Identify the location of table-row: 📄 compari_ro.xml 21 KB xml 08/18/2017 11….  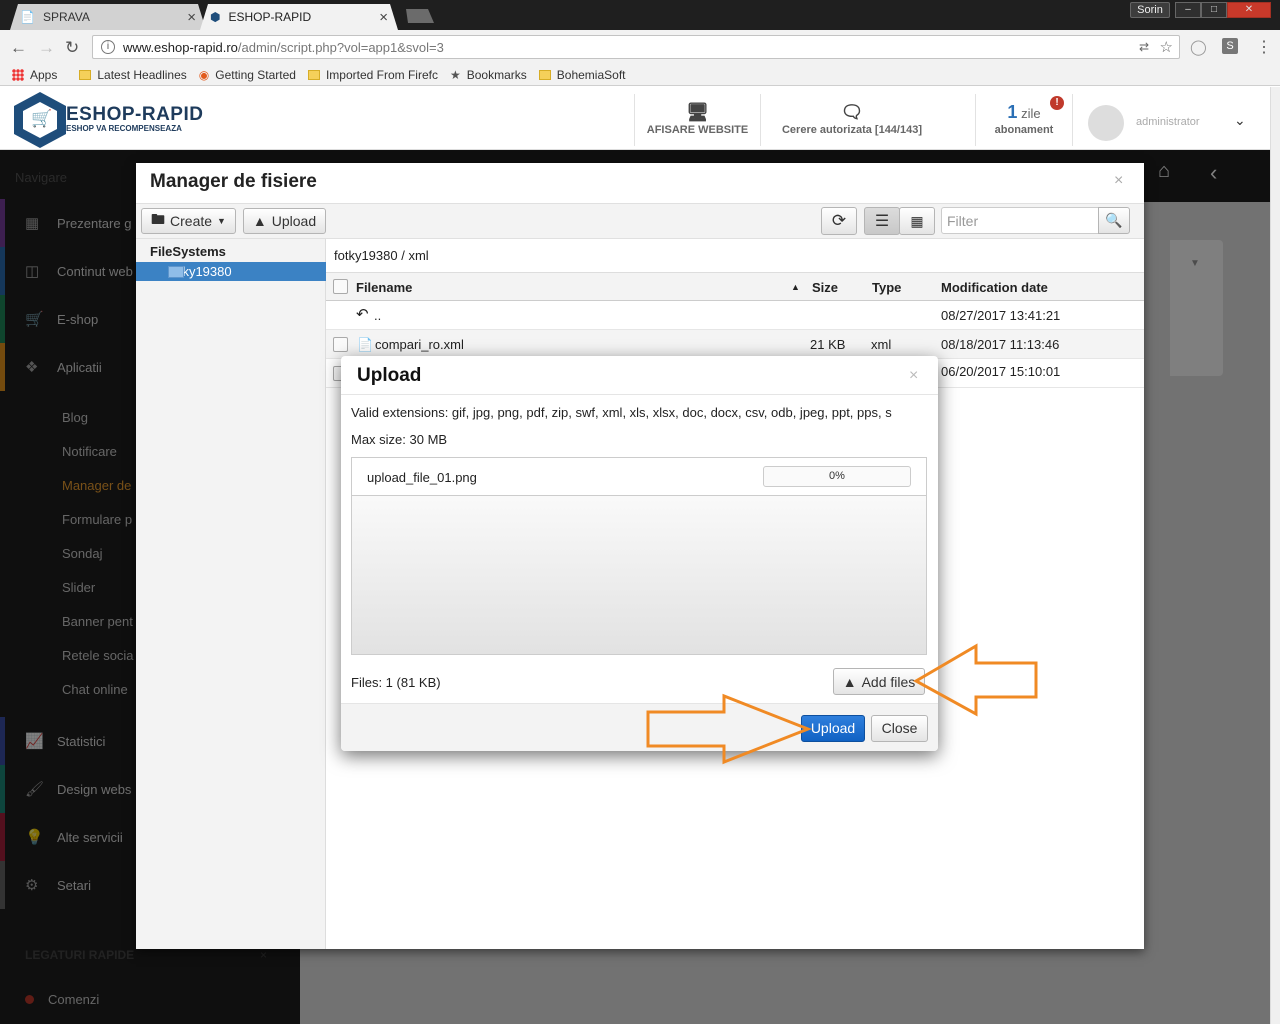
(735, 344).